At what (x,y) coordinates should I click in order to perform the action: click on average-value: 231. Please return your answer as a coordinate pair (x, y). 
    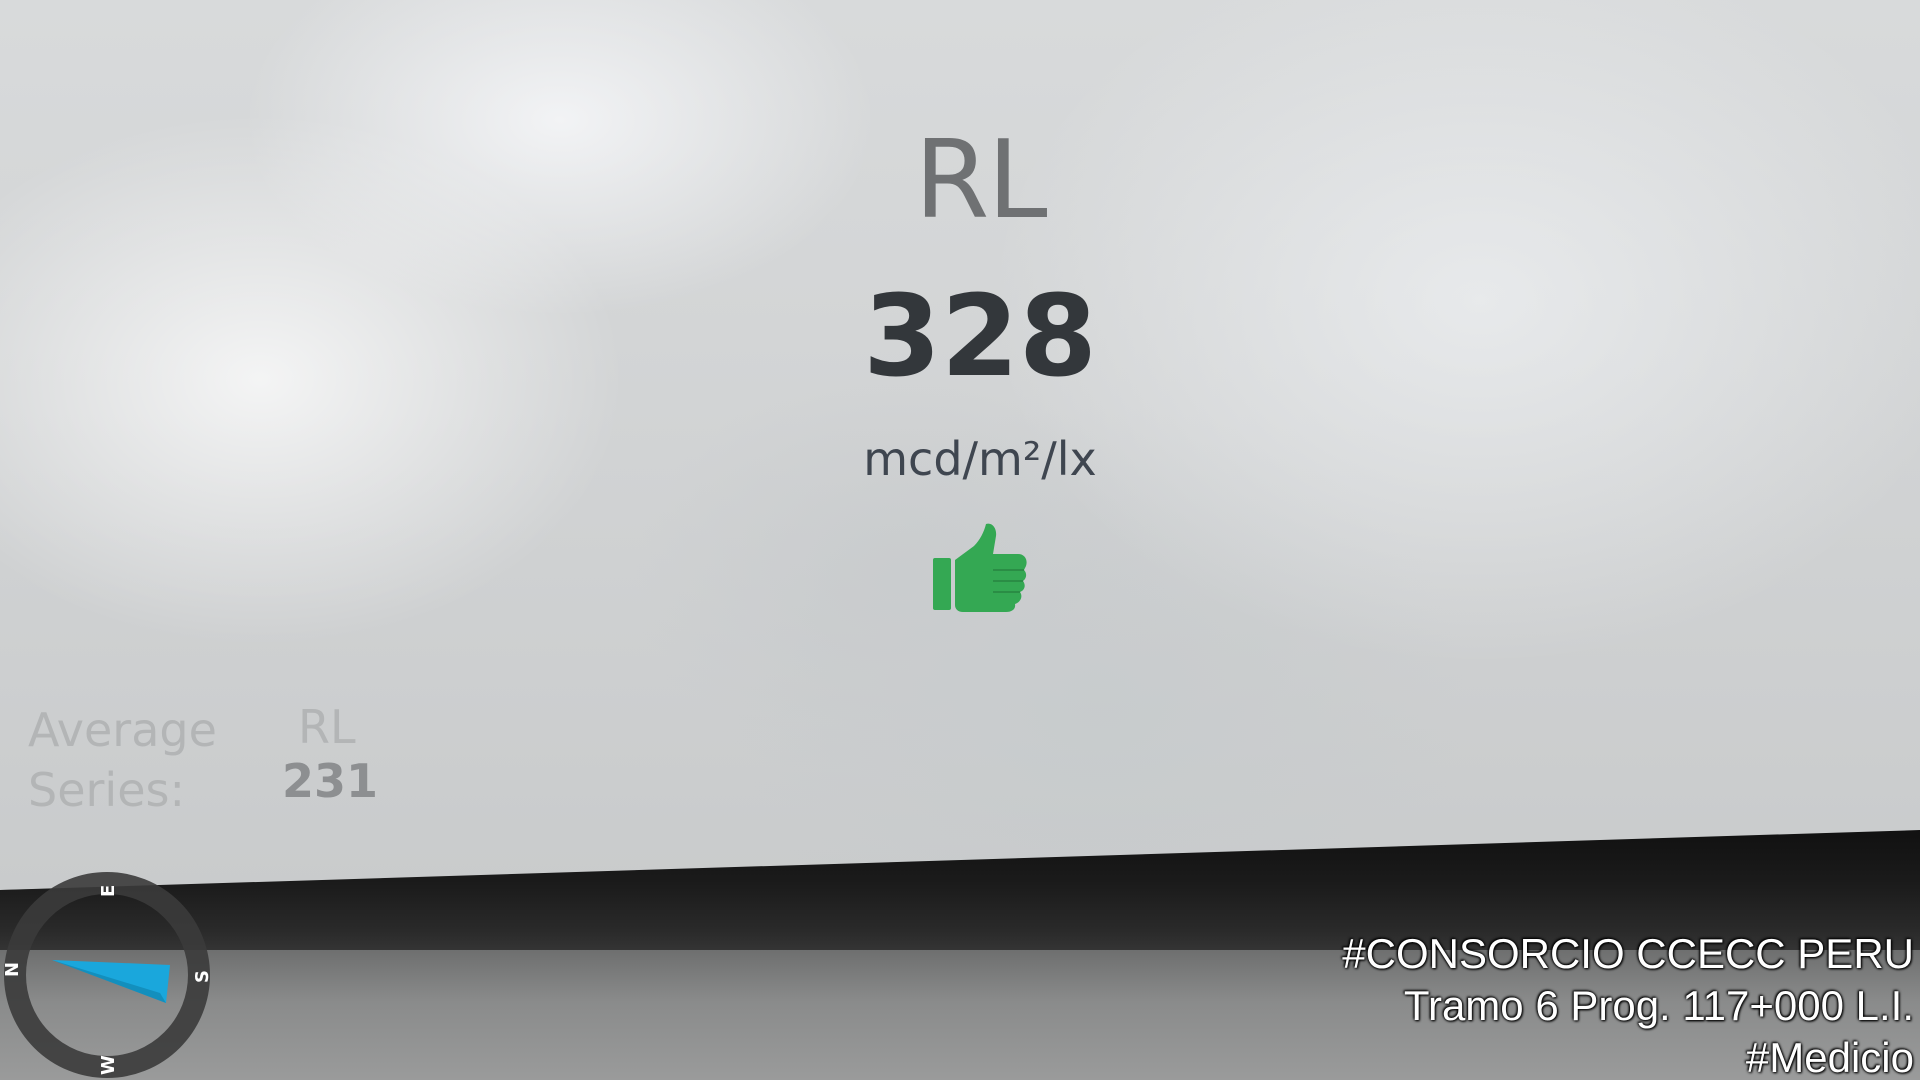
    Looking at the image, I should click on (330, 781).